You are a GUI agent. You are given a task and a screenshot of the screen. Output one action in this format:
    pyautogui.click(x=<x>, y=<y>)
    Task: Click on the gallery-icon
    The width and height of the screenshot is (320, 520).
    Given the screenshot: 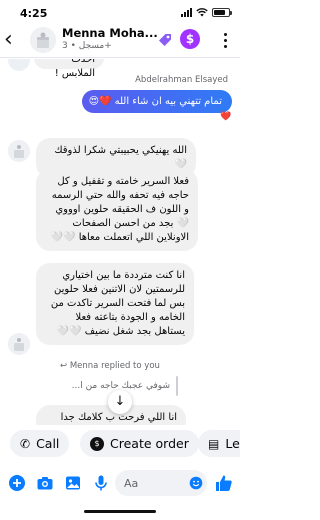 What is the action you would take?
    pyautogui.click(x=73, y=483)
    